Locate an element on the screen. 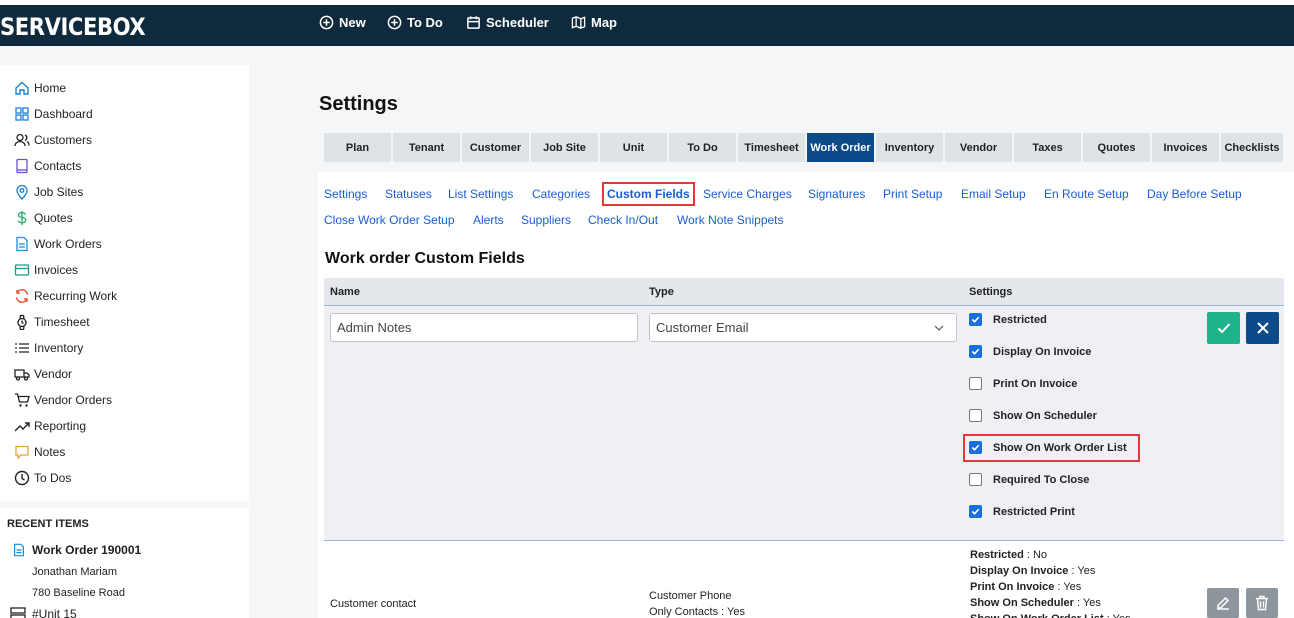 The image size is (1294, 618). sublink-alerts: Alerts is located at coordinates (488, 220).